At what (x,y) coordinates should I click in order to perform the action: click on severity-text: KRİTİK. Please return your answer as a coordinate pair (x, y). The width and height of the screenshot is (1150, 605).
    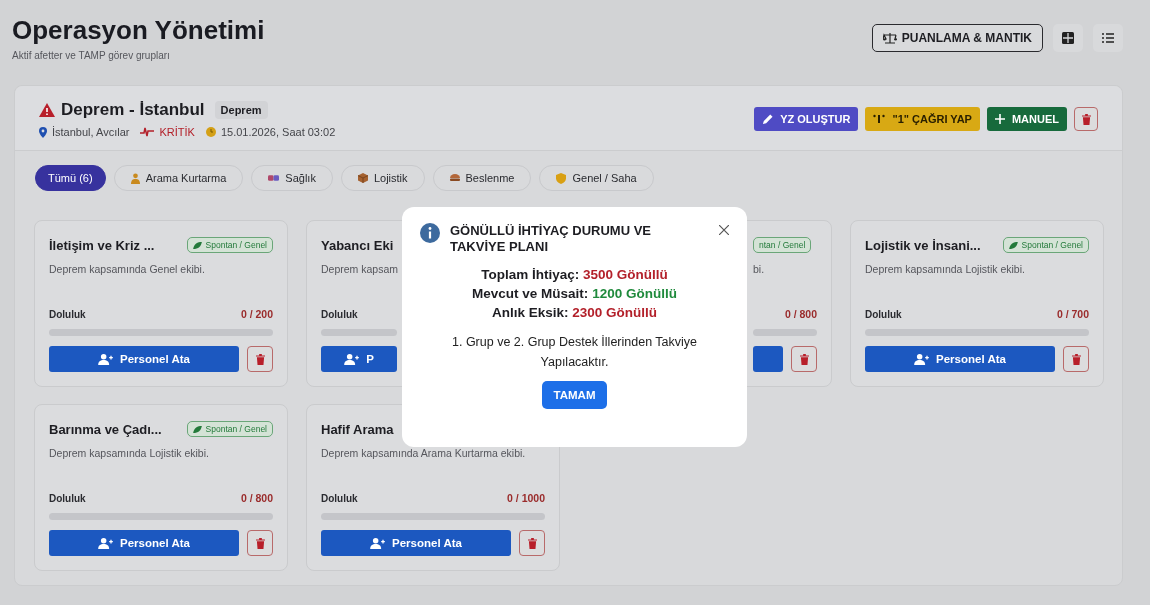
    Looking at the image, I should click on (177, 132).